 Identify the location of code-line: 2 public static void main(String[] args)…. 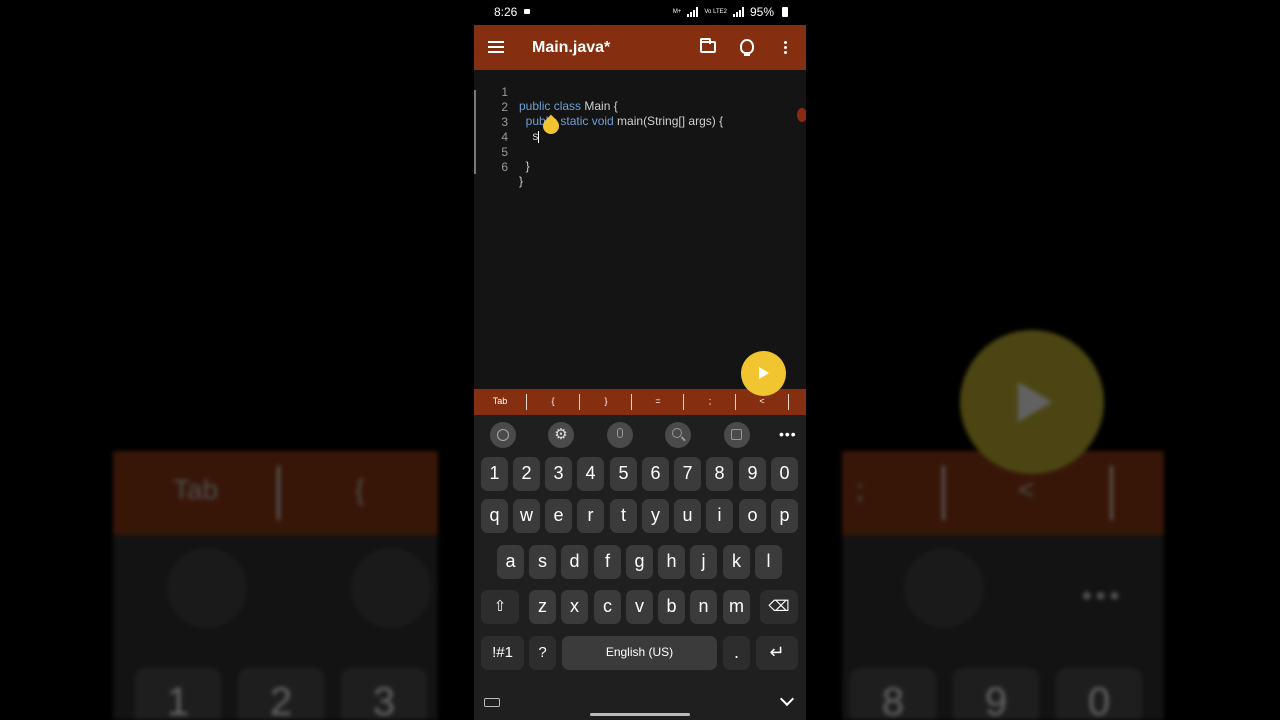
(598, 107).